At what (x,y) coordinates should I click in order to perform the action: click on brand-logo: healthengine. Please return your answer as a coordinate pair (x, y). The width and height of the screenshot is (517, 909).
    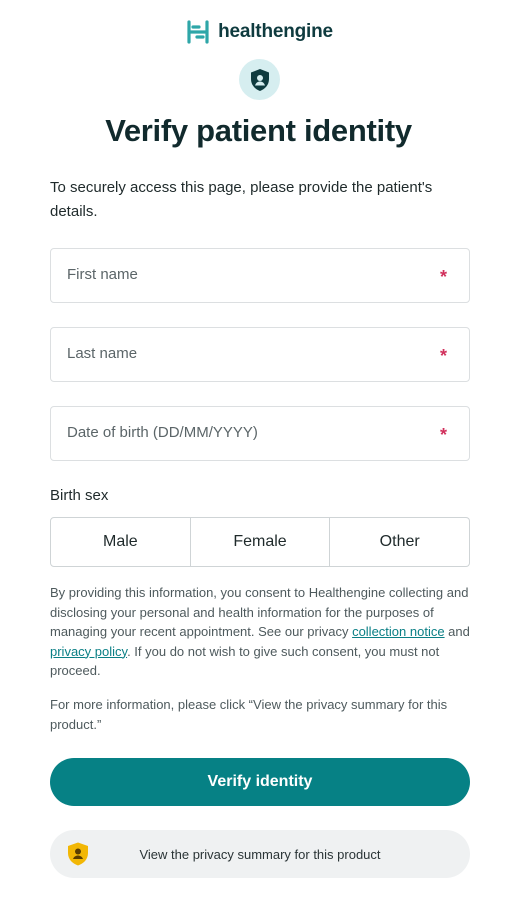
    Looking at the image, I should click on (258, 32).